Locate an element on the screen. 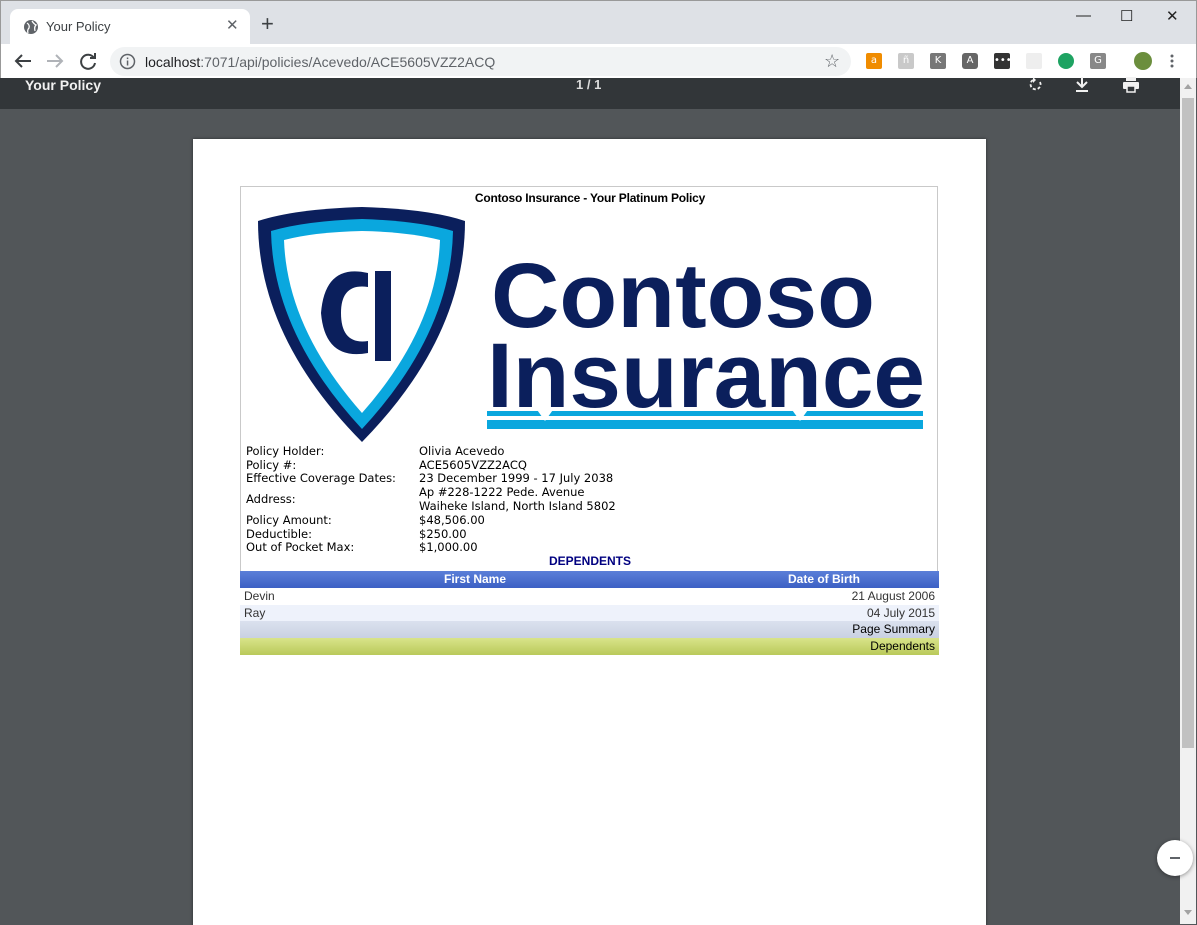 The width and height of the screenshot is (1197, 925). dependent-first-name: Devin is located at coordinates (259, 596).